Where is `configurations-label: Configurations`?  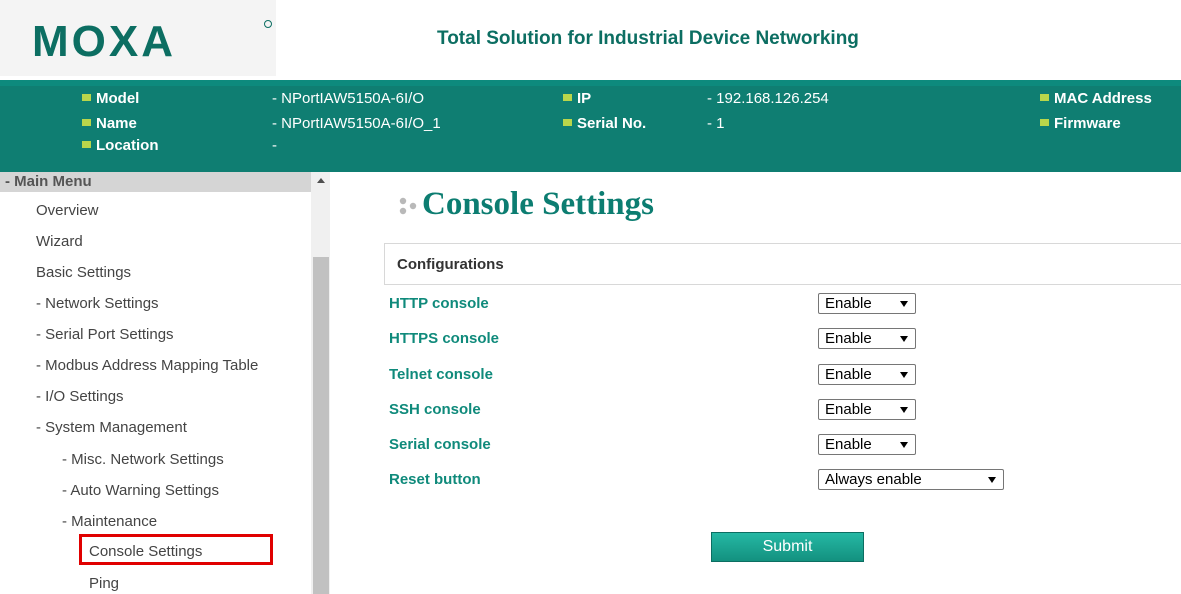 configurations-label: Configurations is located at coordinates (450, 264).